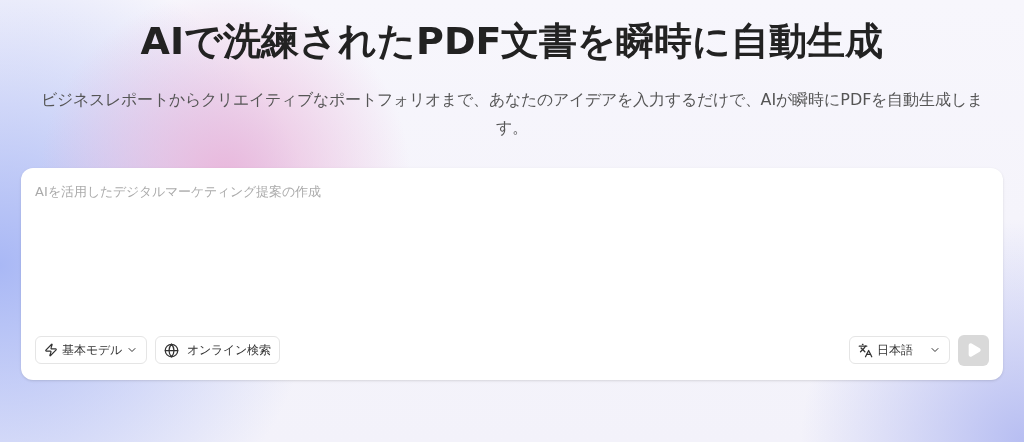  Describe the element at coordinates (217, 350) in the screenshot. I see `online-search-button: オンライン検索` at that location.